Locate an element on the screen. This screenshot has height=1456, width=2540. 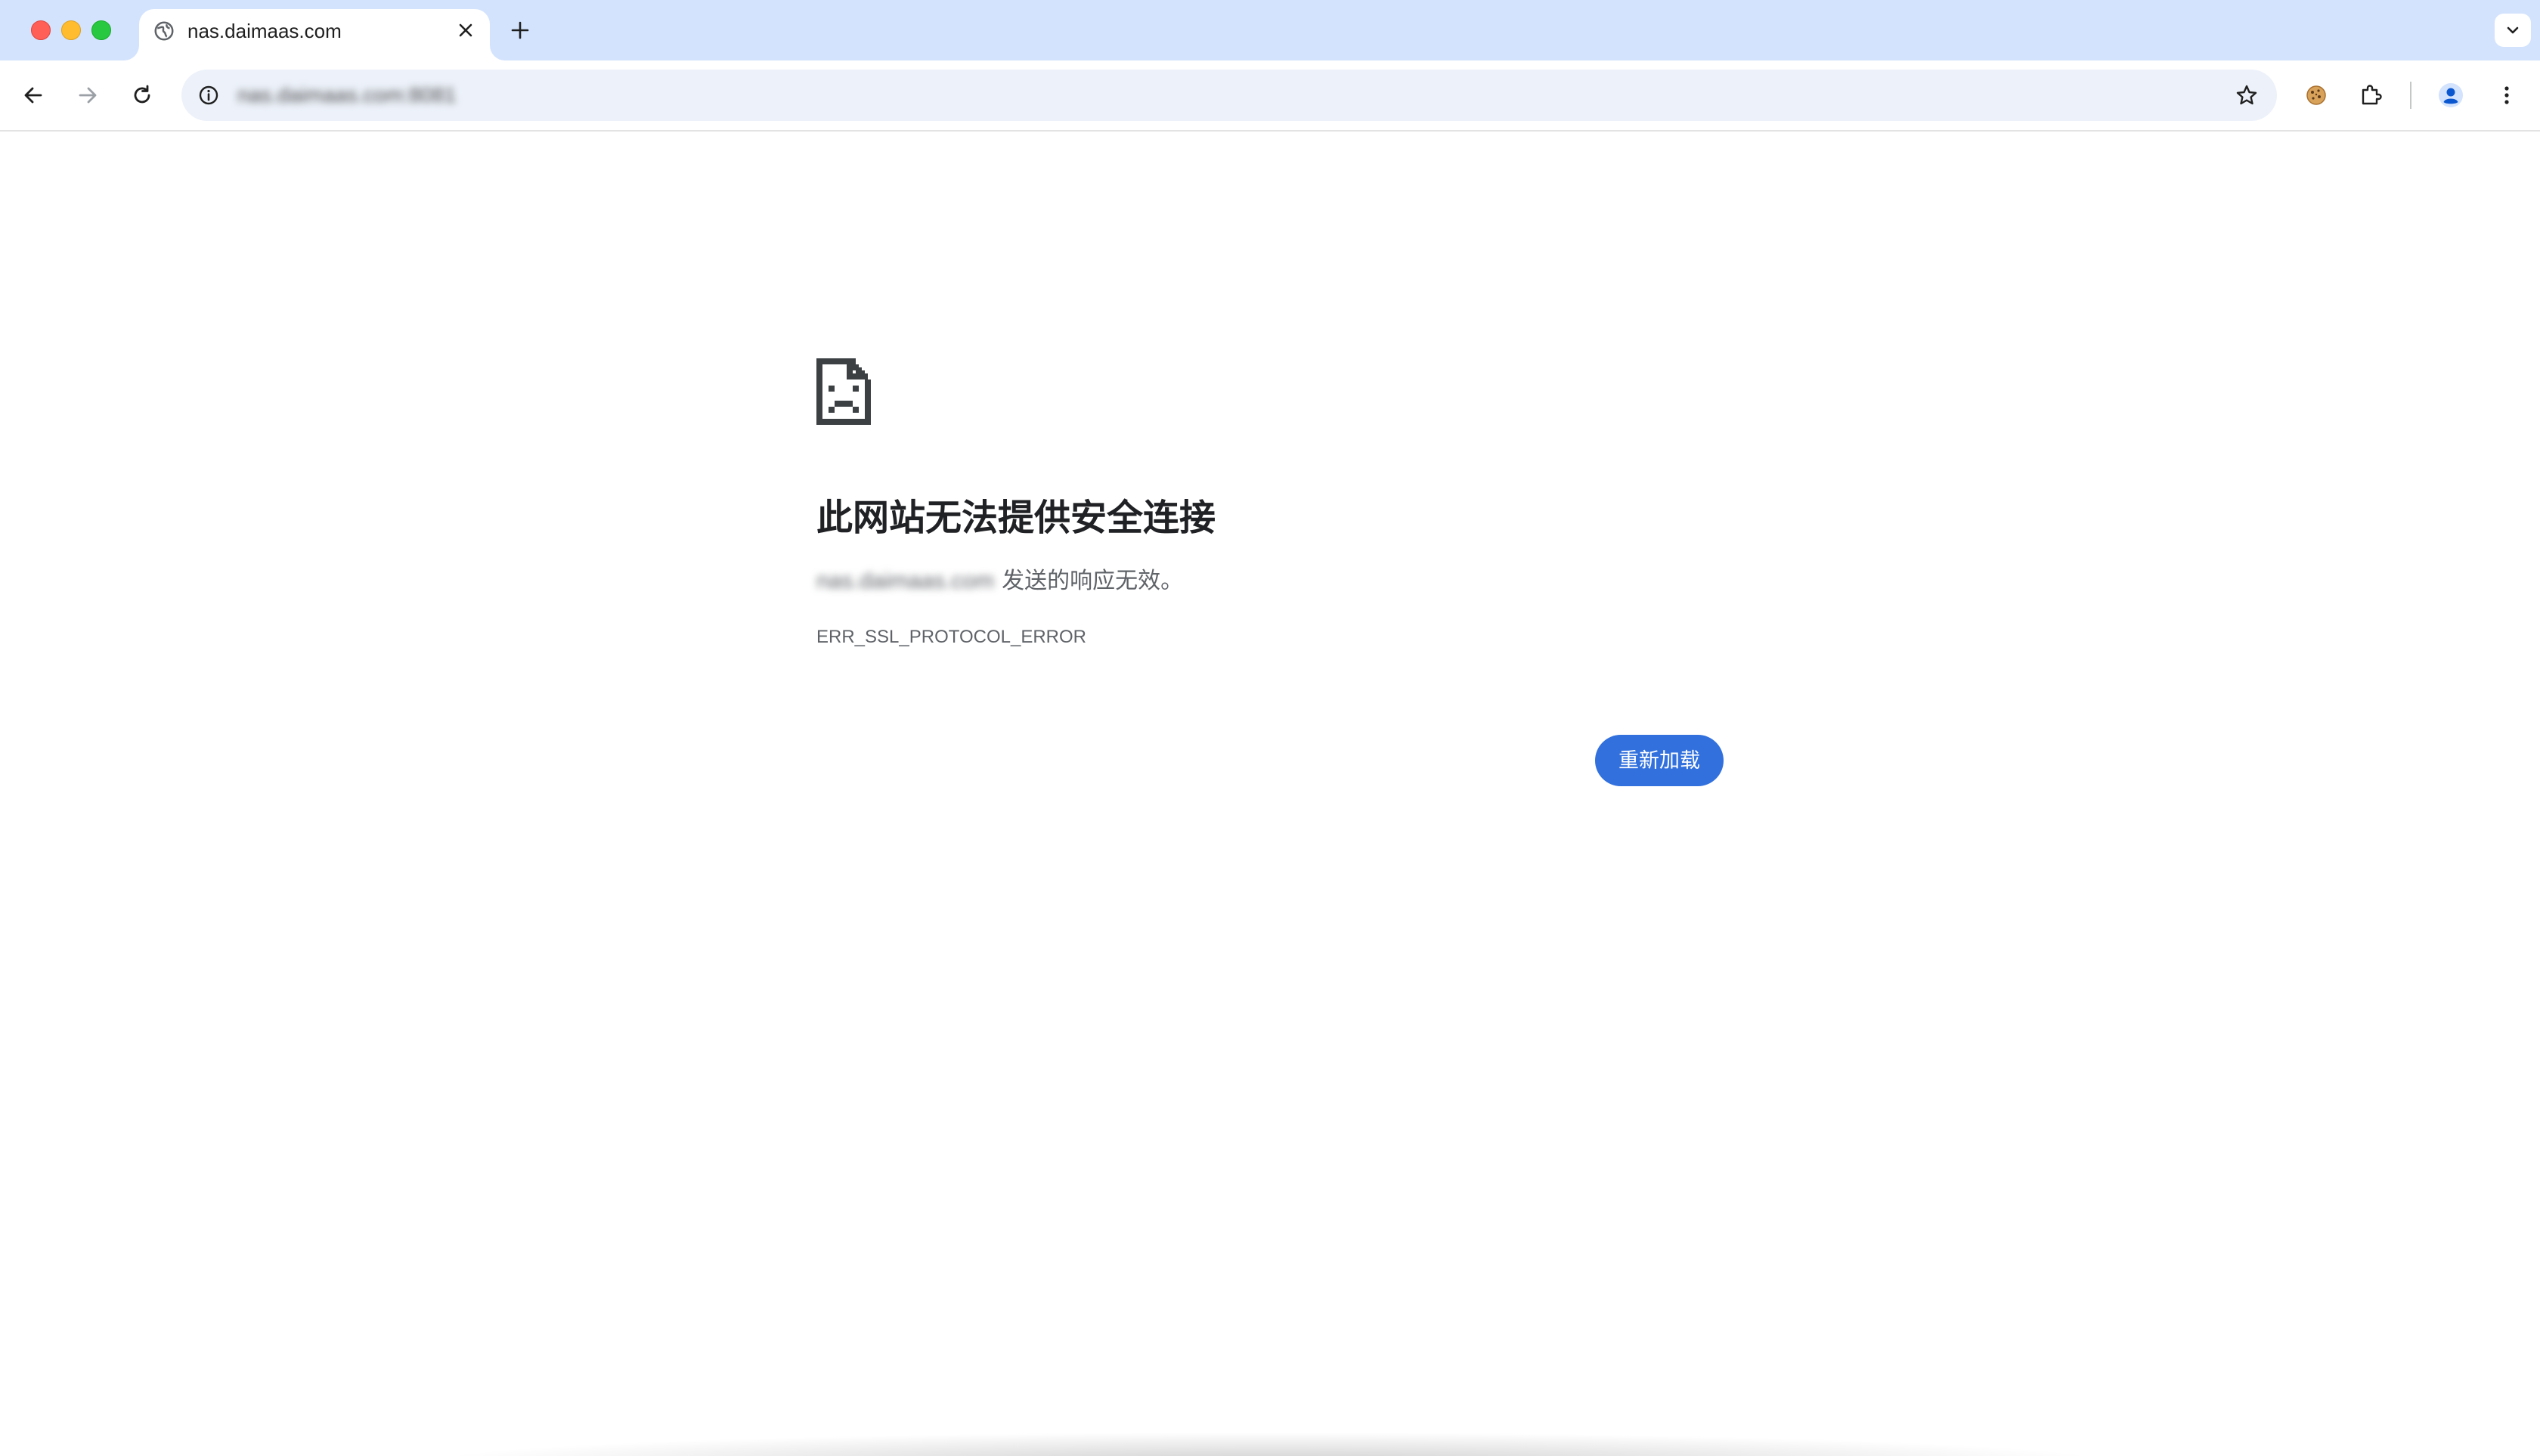
profile-button is located at coordinates (2451, 95).